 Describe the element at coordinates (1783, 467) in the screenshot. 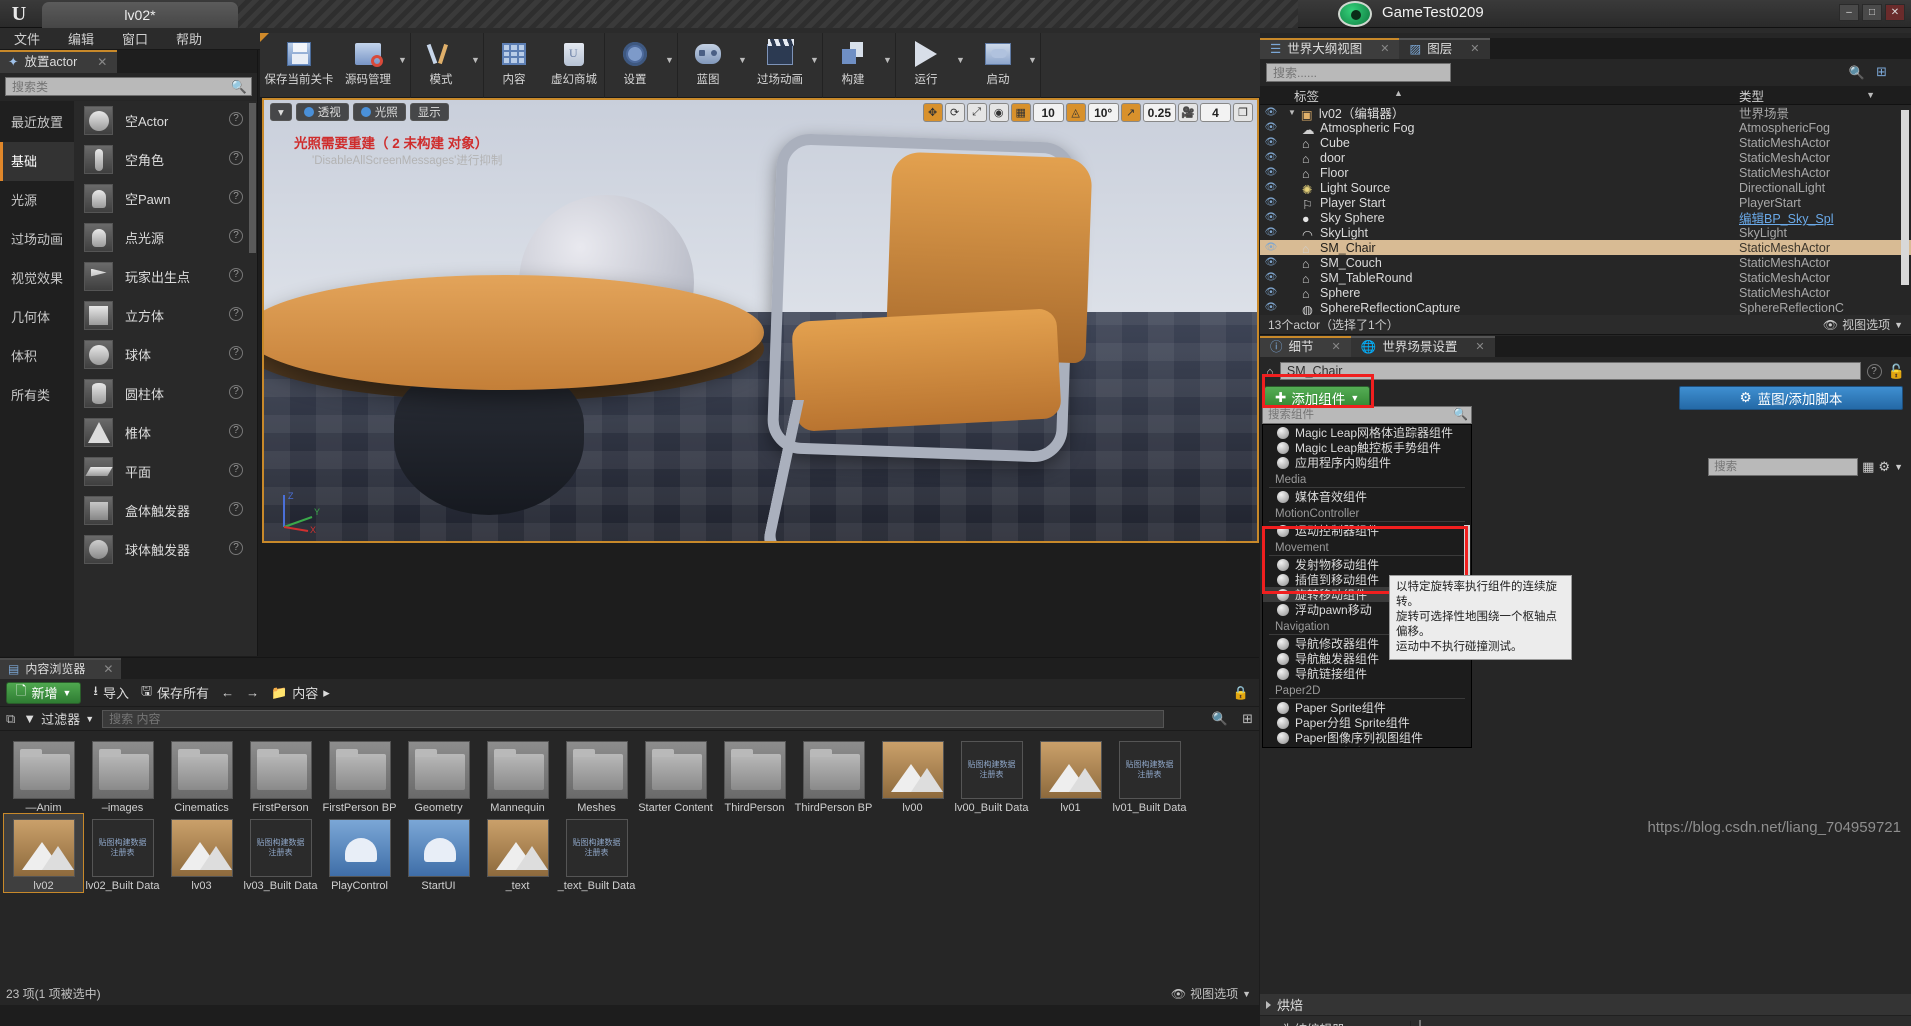

I see `details-search-input` at that location.